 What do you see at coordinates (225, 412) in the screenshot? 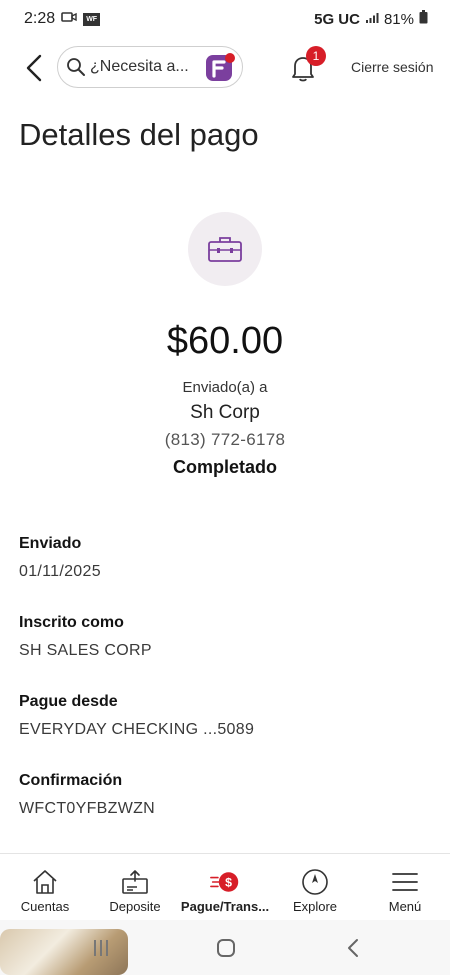
I see `payee-name: Sh Corp` at bounding box center [225, 412].